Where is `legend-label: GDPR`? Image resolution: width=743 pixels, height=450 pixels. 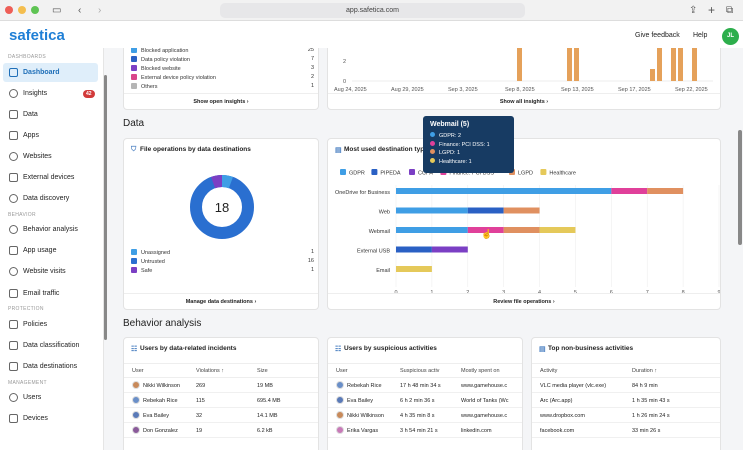 legend-label: GDPR is located at coordinates (357, 174).